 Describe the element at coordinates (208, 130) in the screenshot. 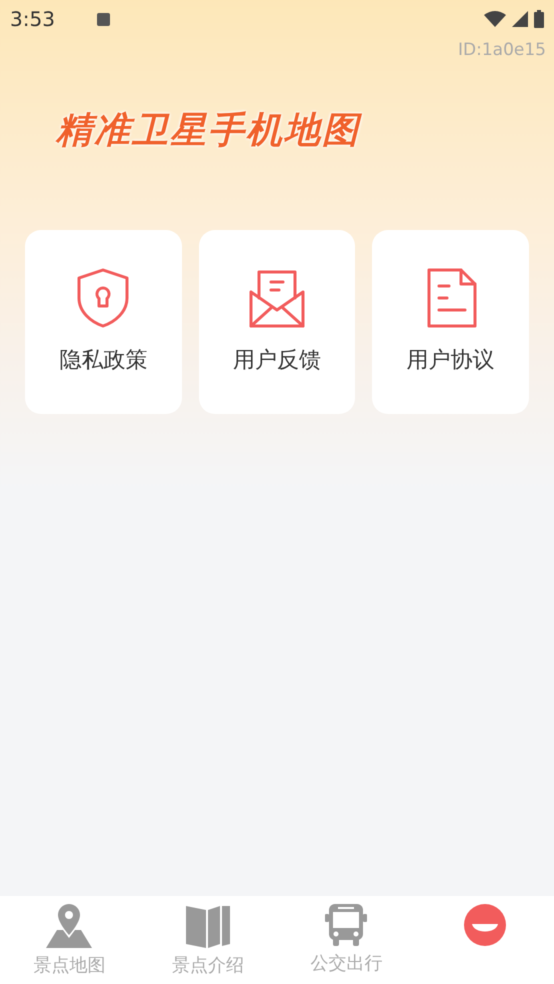

I see `app-title: 精准卫星手机地图` at that location.